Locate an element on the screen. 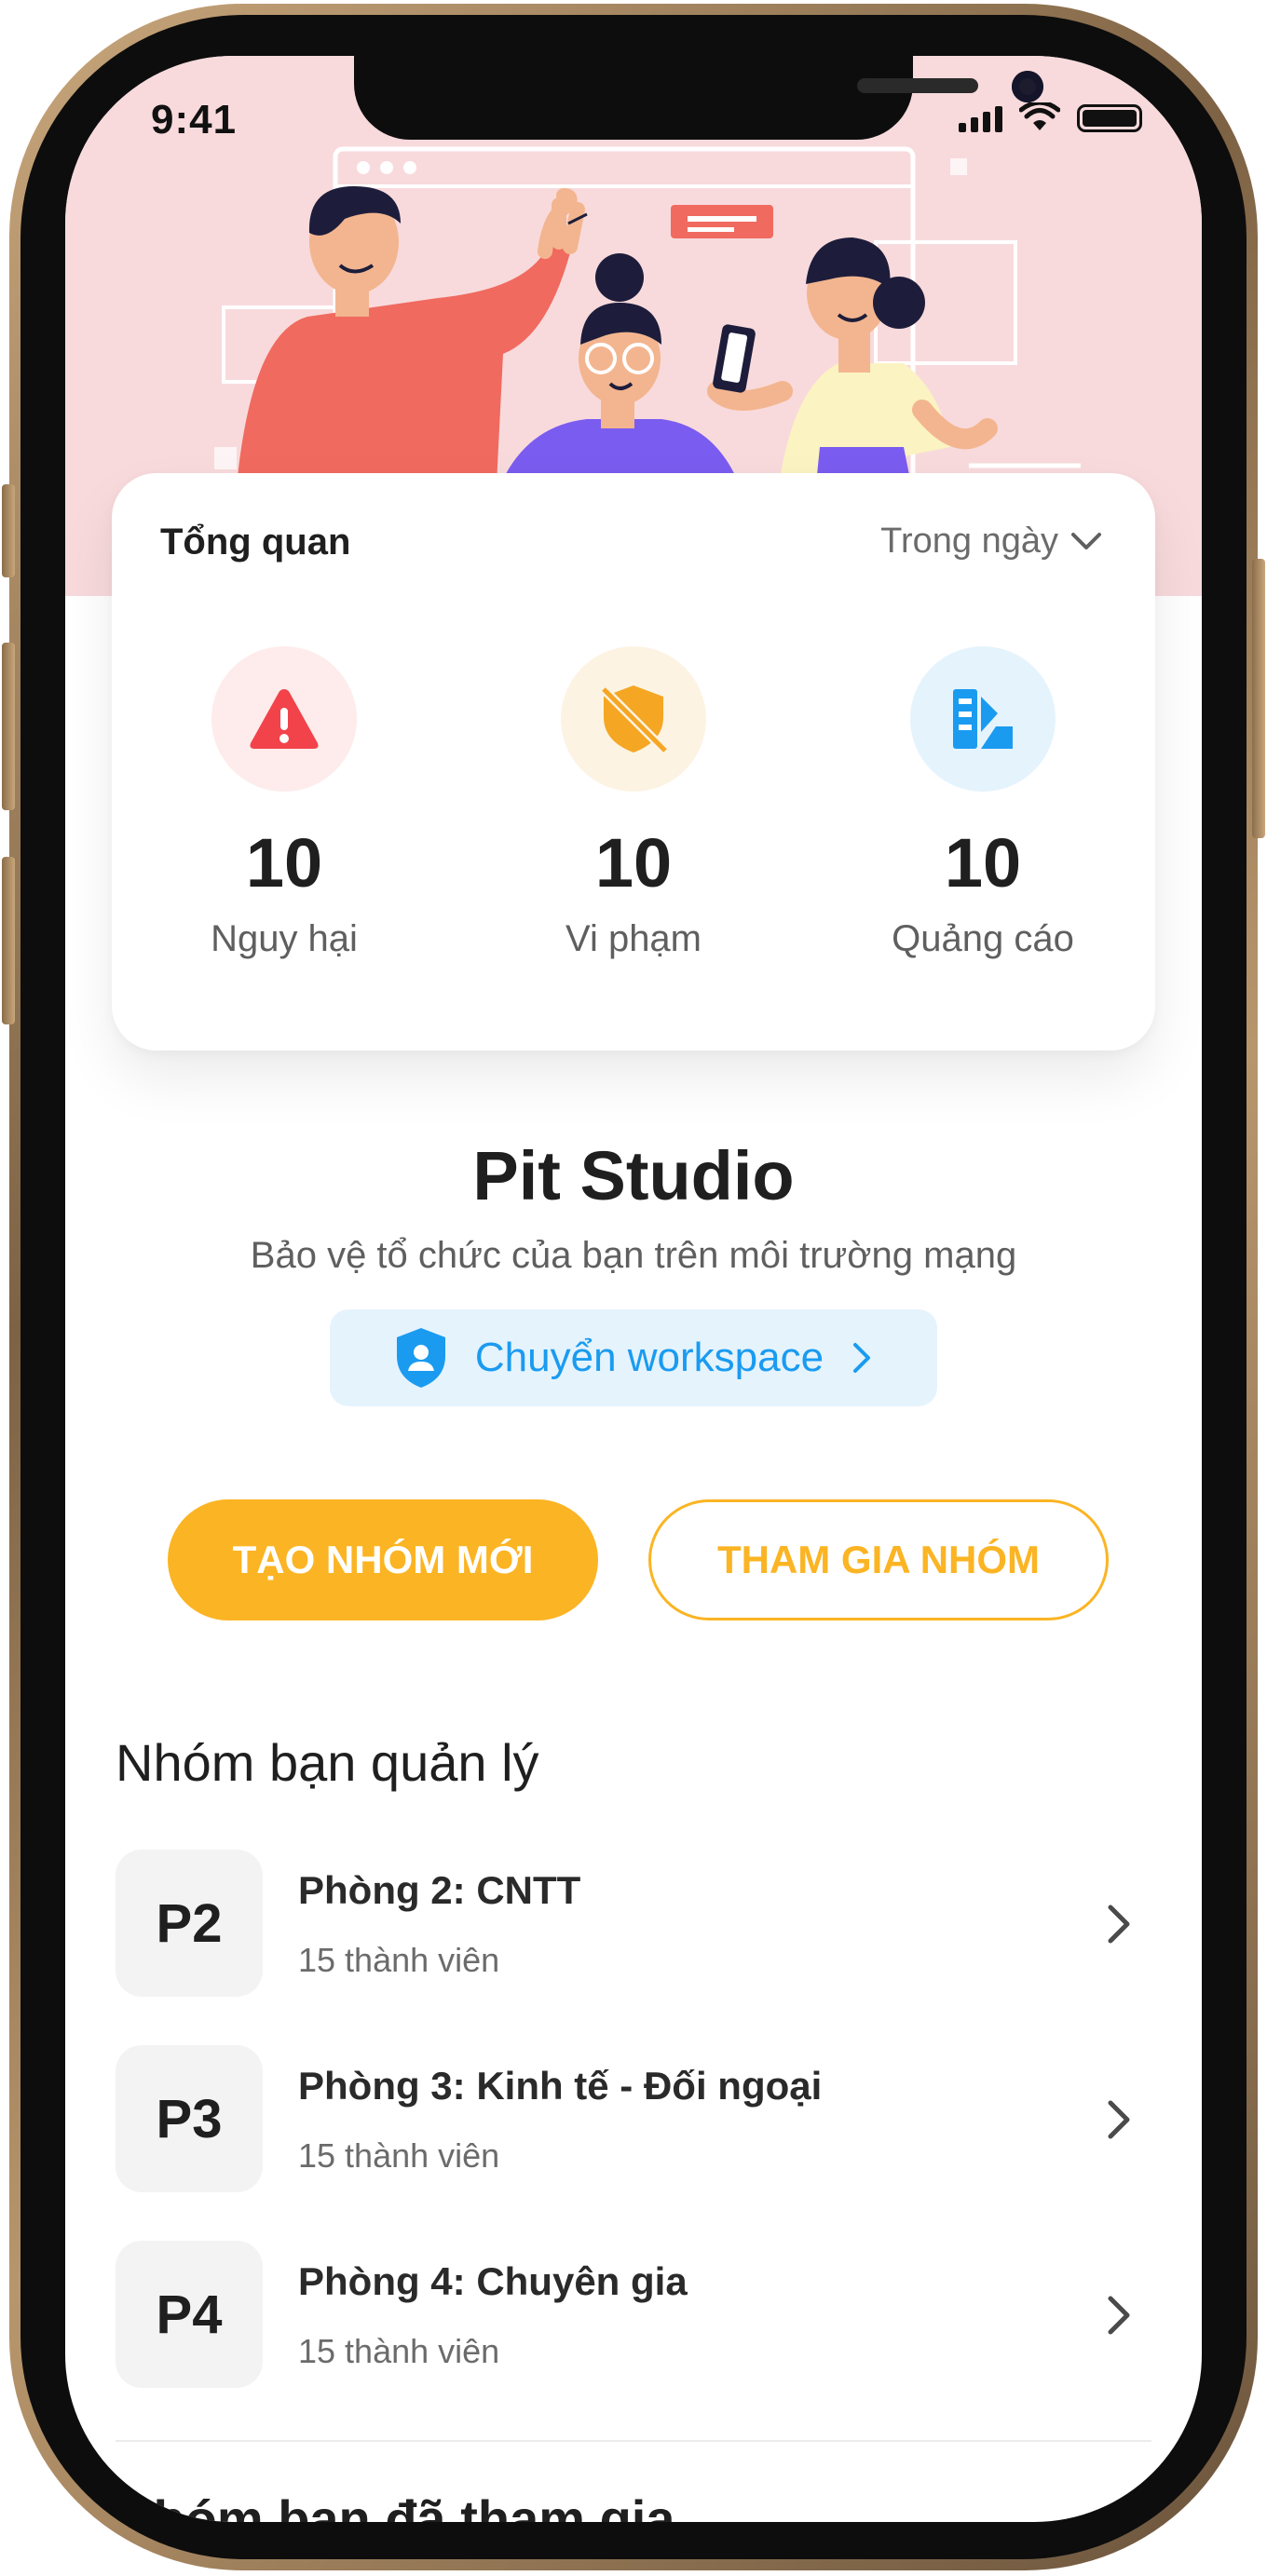 The height and width of the screenshot is (2576, 1267). wifi-icon is located at coordinates (1039, 116).